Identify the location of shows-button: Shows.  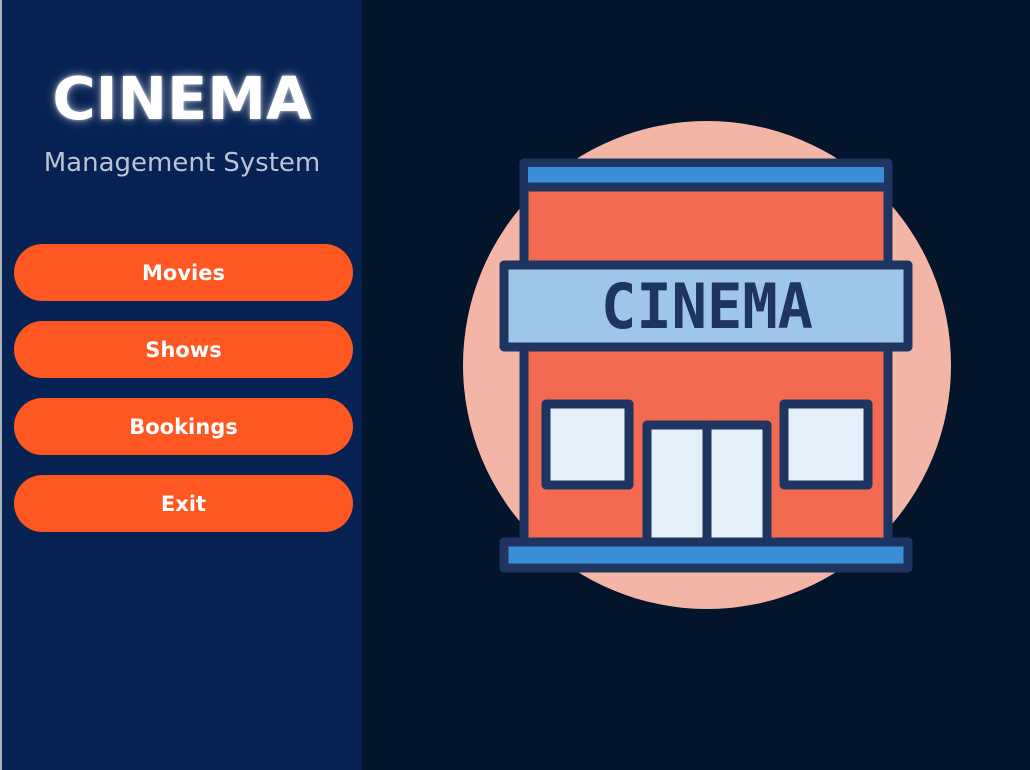
(183, 349).